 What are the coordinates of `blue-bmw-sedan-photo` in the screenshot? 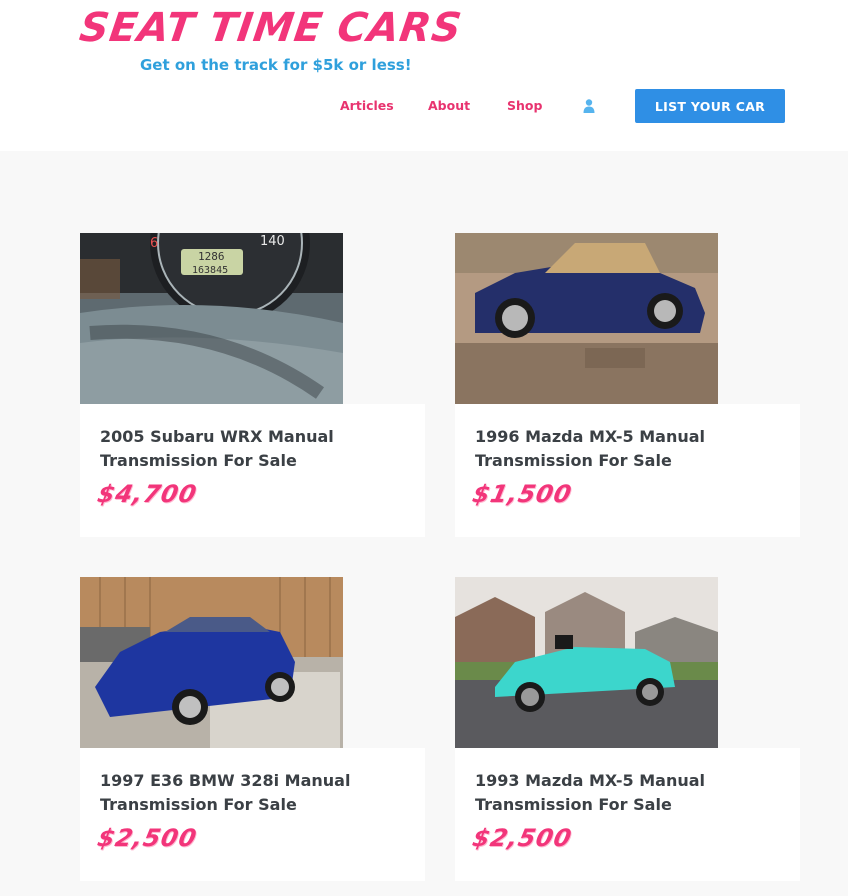 It's located at (211, 662).